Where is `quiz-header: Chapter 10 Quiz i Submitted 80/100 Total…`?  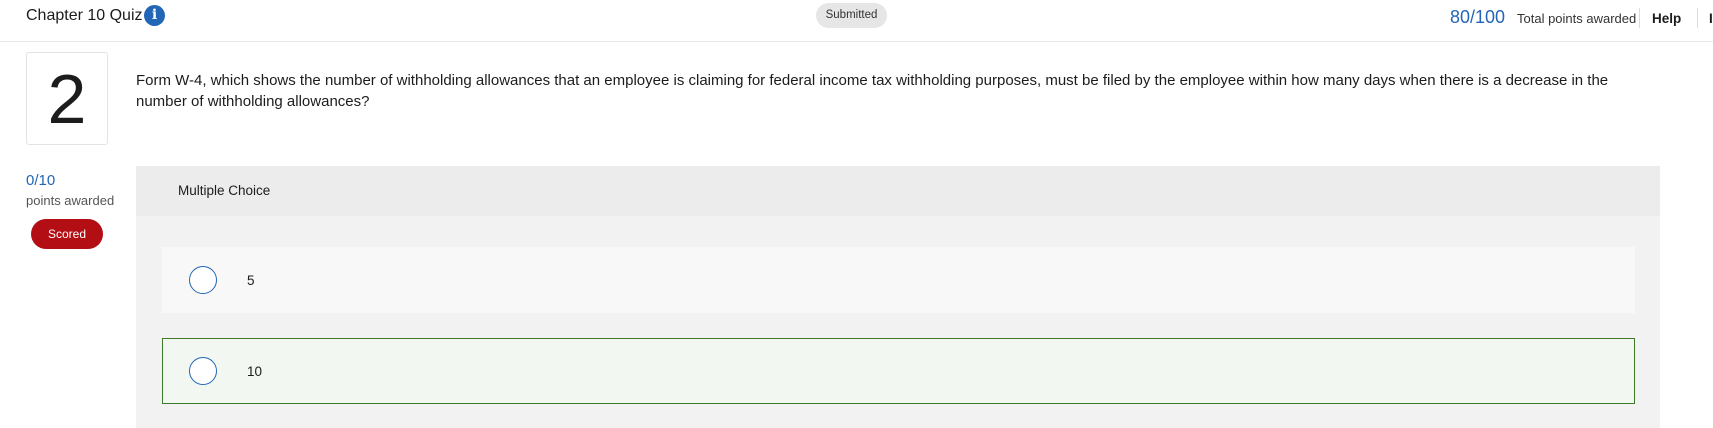 quiz-header: Chapter 10 Quiz i Submitted 80/100 Total… is located at coordinates (856, 21).